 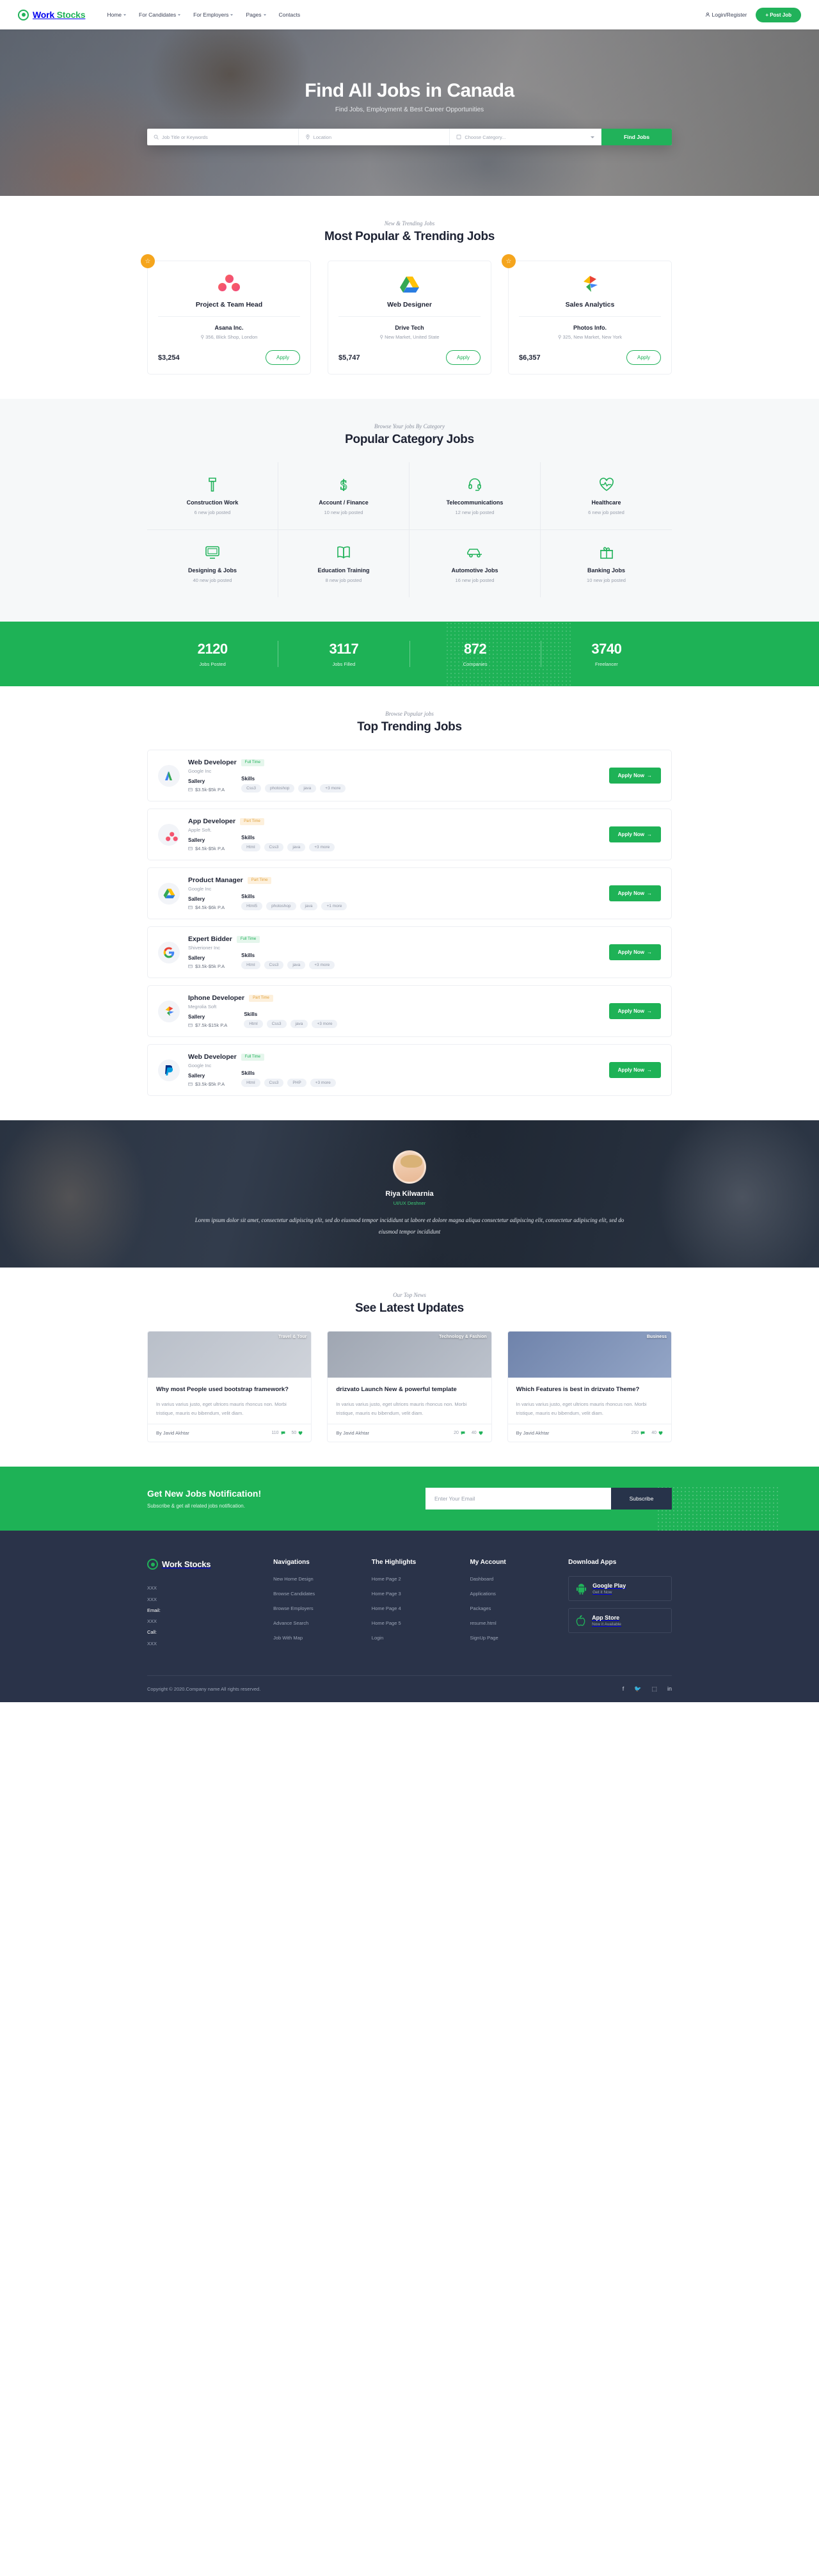 What do you see at coordinates (334, 906) in the screenshot?
I see `skill-chip-more: +1 more` at bounding box center [334, 906].